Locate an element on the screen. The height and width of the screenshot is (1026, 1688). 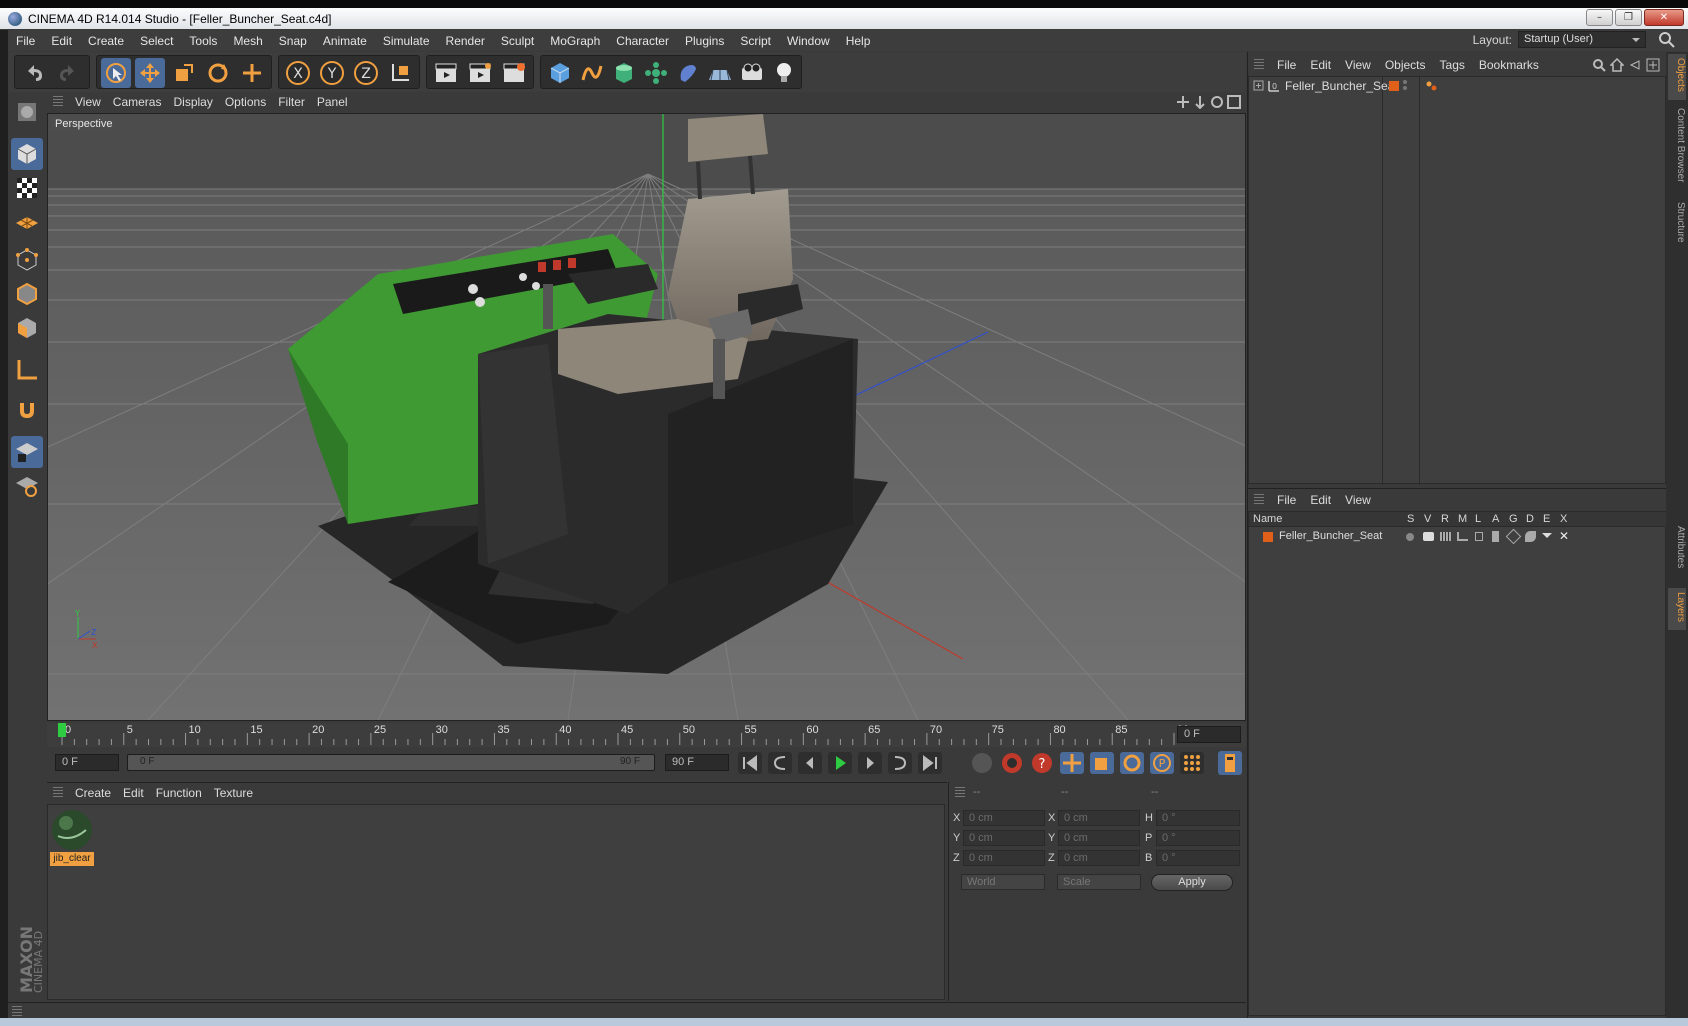
camera-icon is located at coordinates (752, 73).